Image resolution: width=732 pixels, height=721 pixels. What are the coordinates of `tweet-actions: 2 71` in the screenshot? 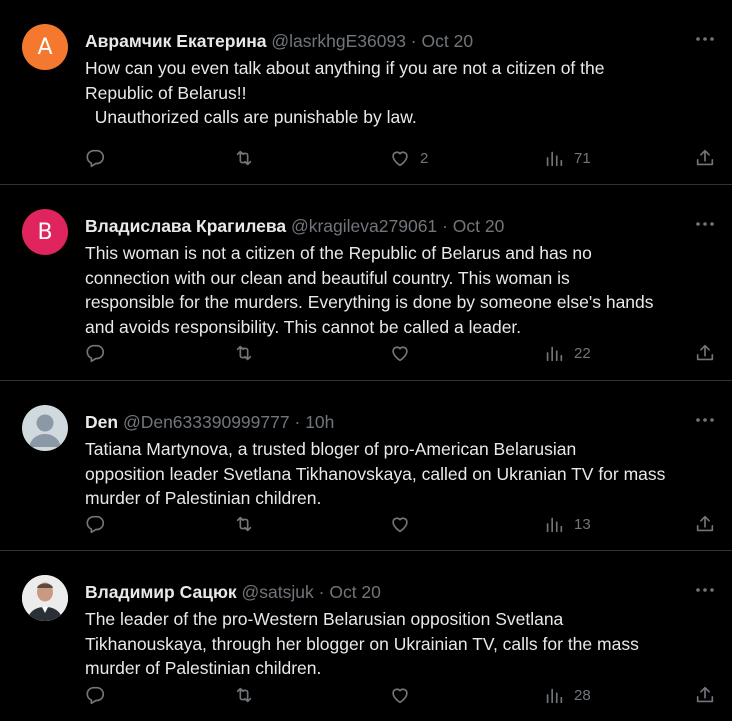 It's located at (366, 158).